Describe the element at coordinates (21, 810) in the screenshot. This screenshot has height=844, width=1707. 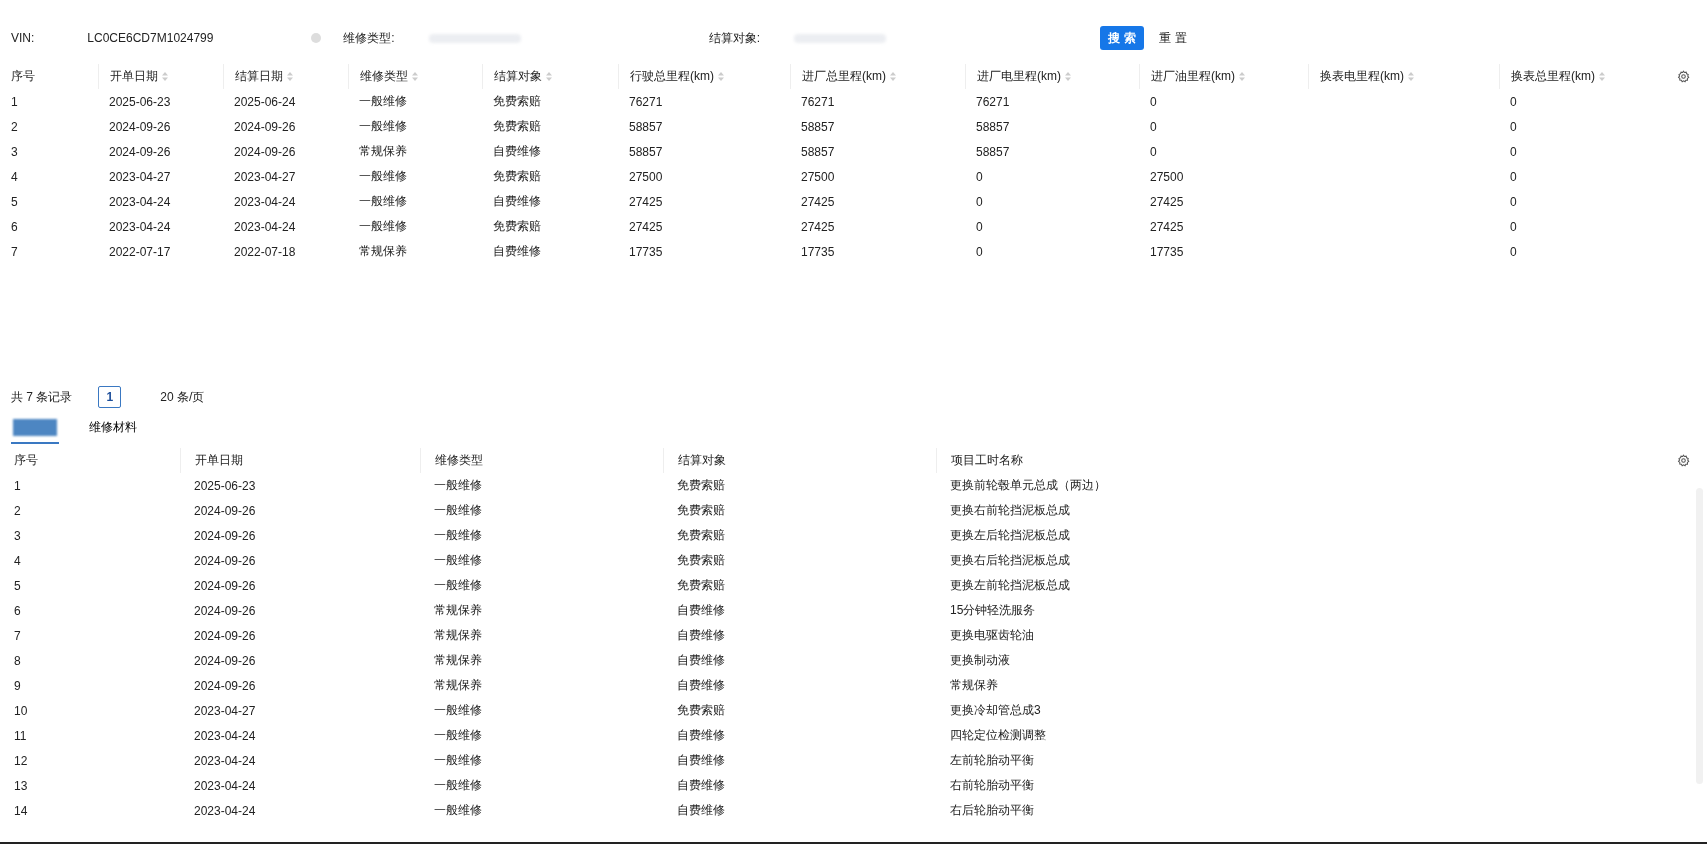
I see `table-cell: 14` at that location.